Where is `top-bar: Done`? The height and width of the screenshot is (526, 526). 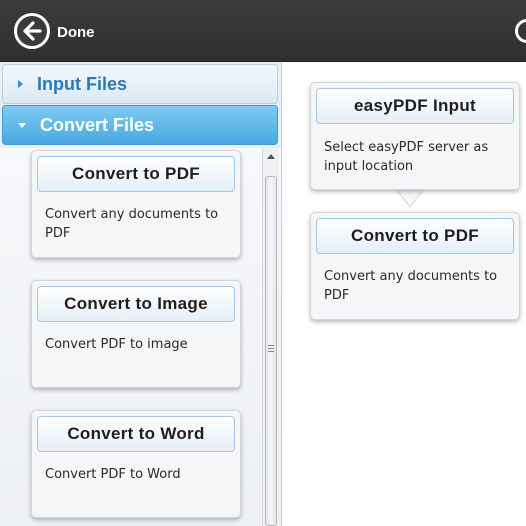 top-bar: Done is located at coordinates (263, 31).